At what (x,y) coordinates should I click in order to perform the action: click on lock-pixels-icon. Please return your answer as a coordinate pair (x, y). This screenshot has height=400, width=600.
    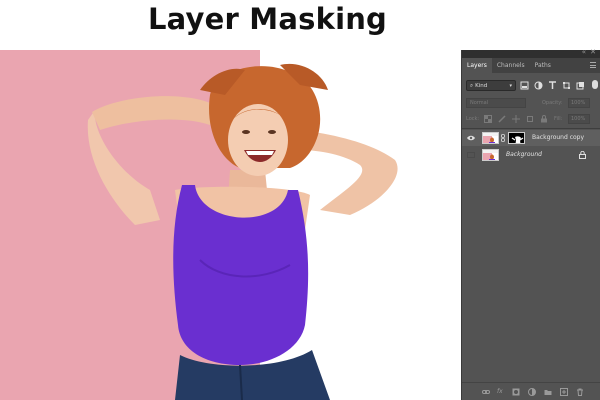
    Looking at the image, I should click on (502, 119).